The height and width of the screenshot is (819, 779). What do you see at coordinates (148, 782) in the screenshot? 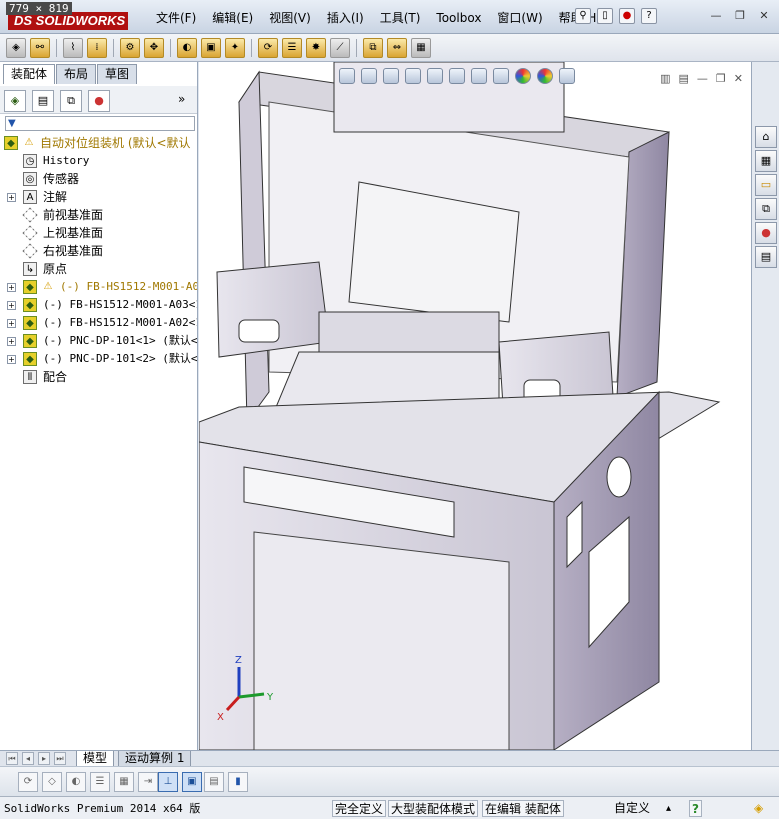
I see `align-icon: ⇥` at bounding box center [148, 782].